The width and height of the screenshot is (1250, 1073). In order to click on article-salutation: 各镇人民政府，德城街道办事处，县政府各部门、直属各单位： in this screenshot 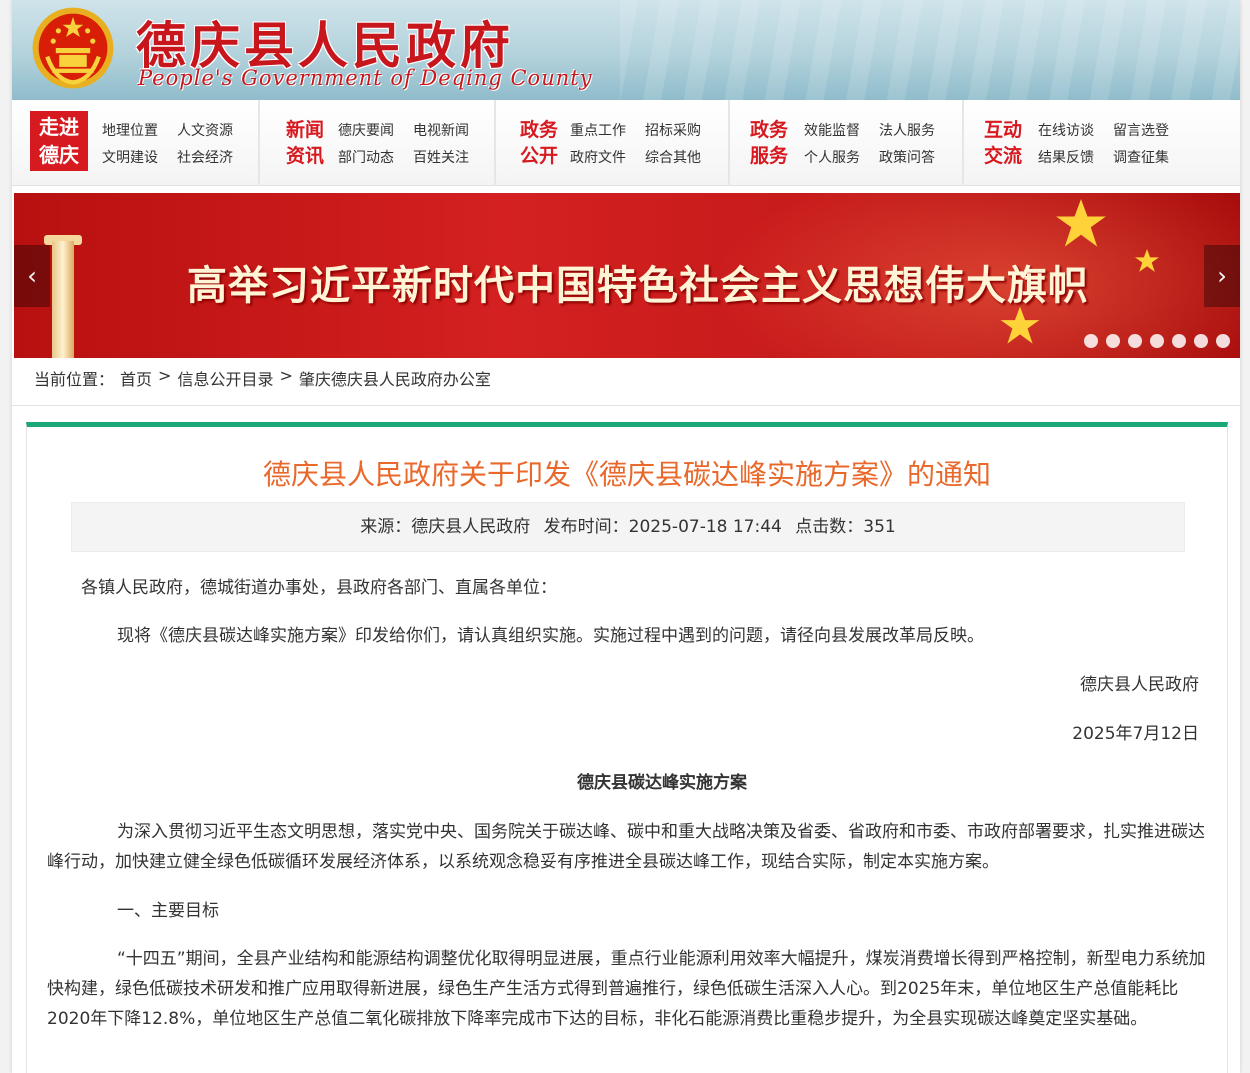, I will do `click(319, 588)`.